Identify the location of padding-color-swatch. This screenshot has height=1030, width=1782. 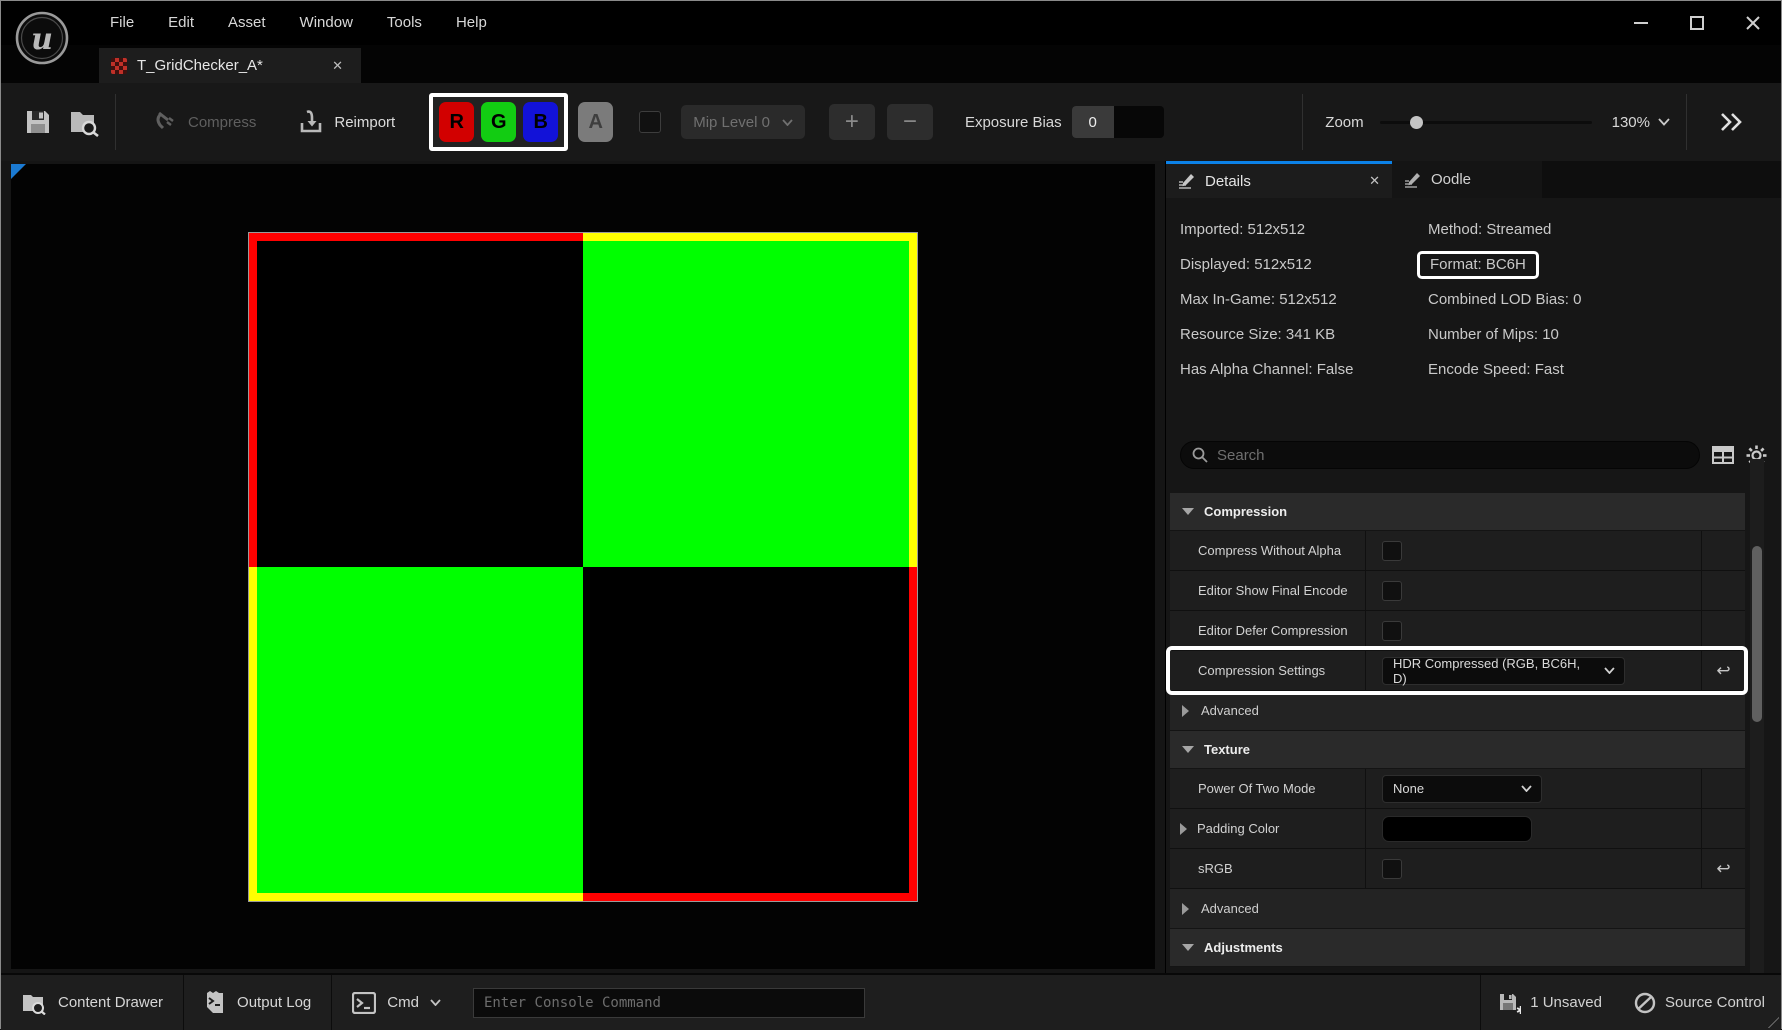
(1457, 828).